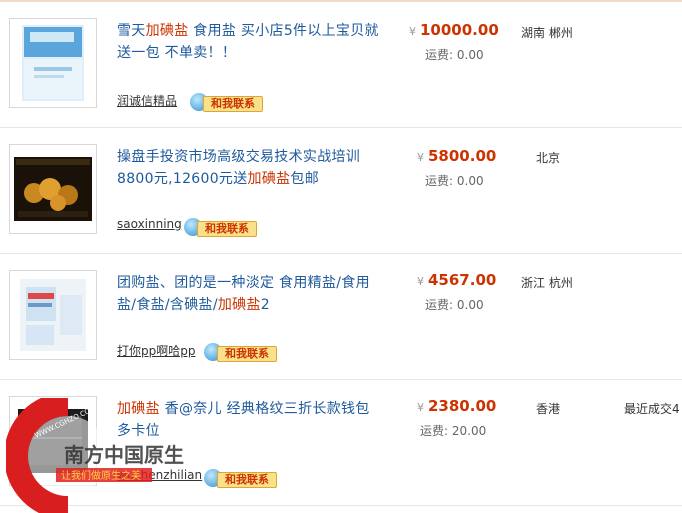  What do you see at coordinates (249, 168) in the screenshot?
I see `listing-title: 操盘手投资市场高级交易技术实战培训8800元,12600元送加碘盐包邮` at bounding box center [249, 168].